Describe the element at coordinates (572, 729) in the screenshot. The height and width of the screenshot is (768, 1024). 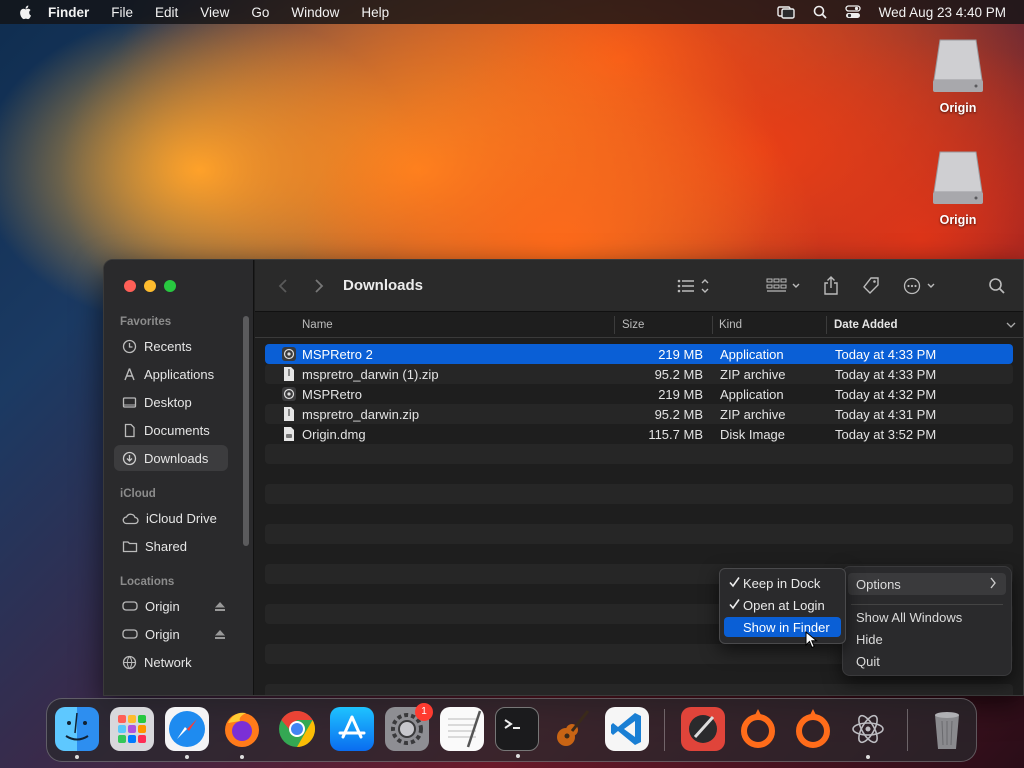
I see `dock-garageband` at that location.